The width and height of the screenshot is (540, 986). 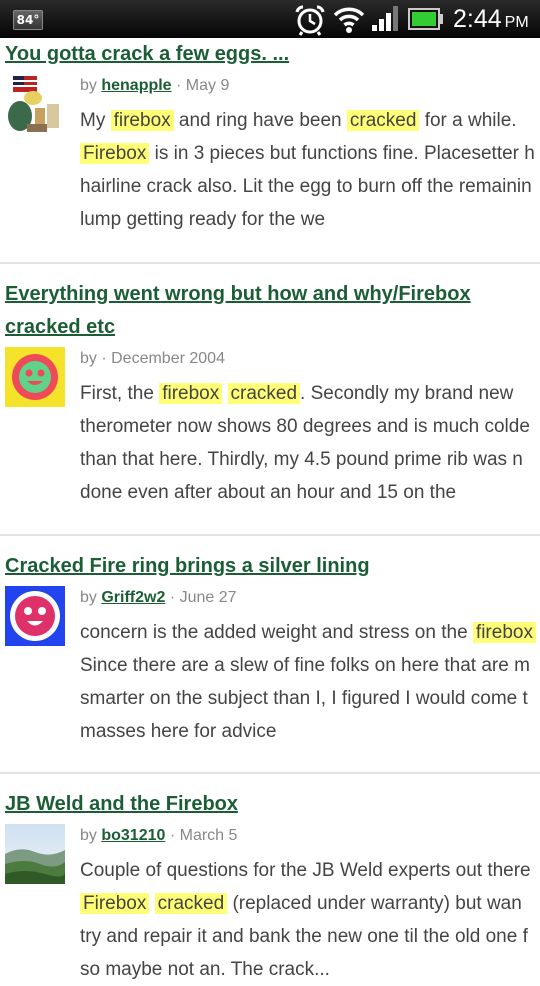 What do you see at coordinates (208, 597) in the screenshot?
I see `post-date: June 27` at bounding box center [208, 597].